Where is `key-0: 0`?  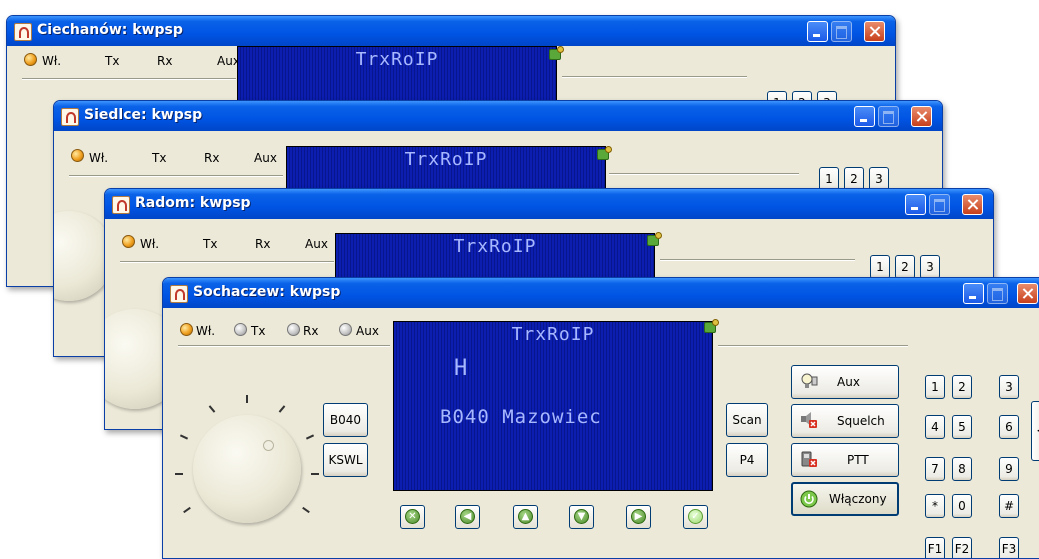 key-0: 0 is located at coordinates (962, 506).